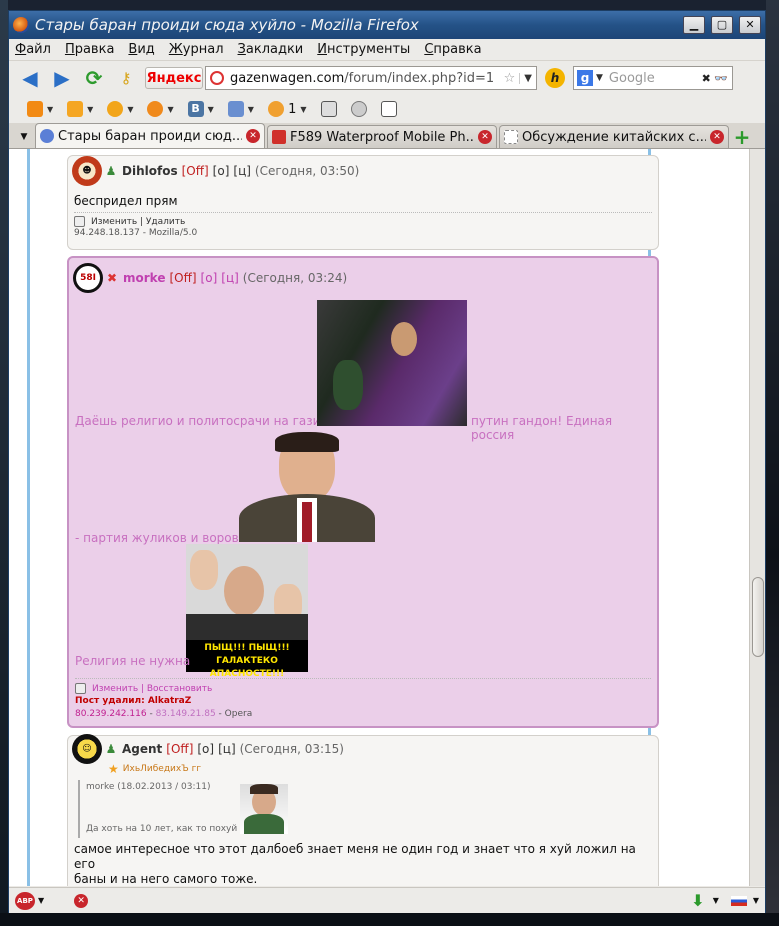  I want to click on user-online-icon: ♟, so click(111, 171).